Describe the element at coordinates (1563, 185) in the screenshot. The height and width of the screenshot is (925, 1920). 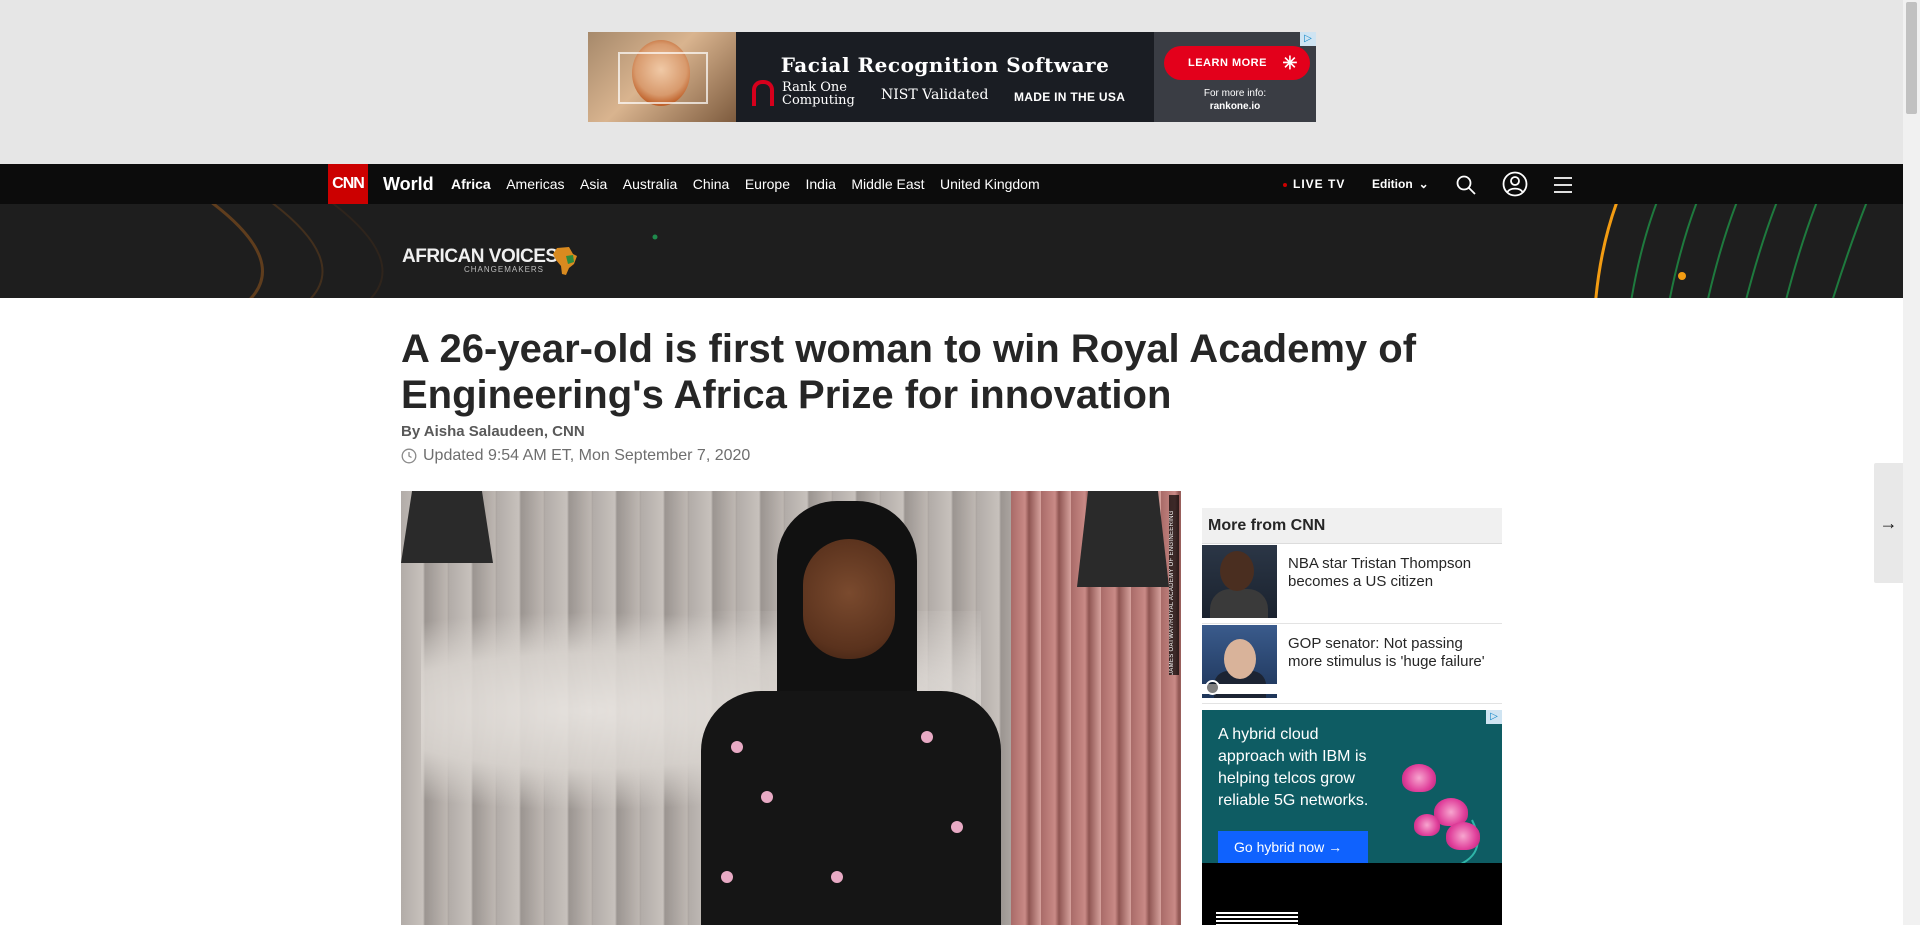
I see `menu-icon` at that location.